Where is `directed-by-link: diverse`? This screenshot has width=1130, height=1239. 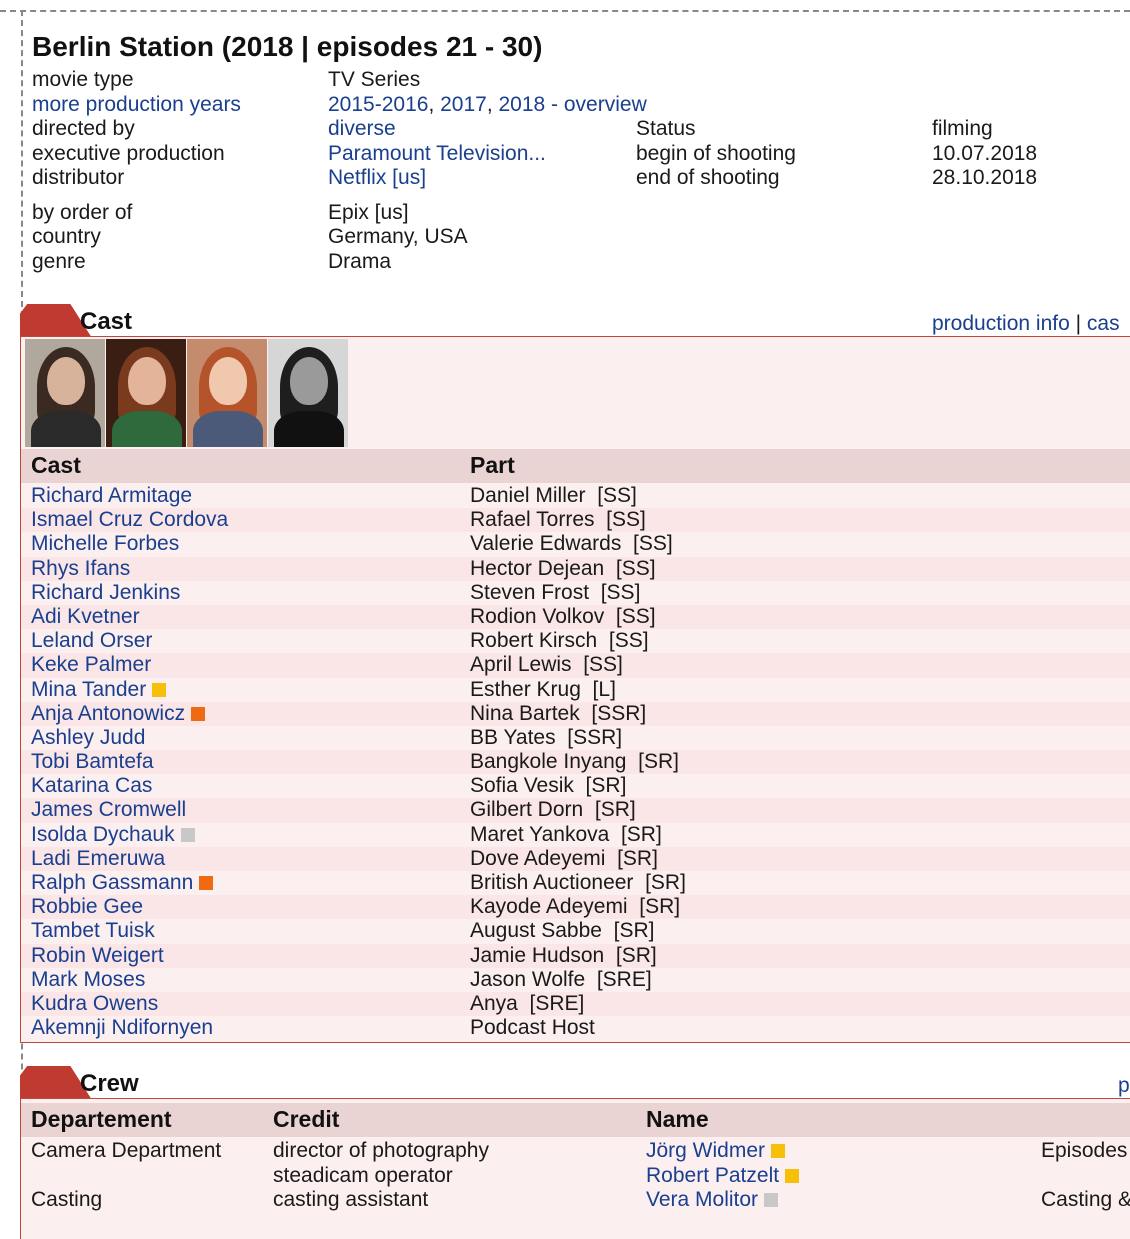 directed-by-link: diverse is located at coordinates (362, 128).